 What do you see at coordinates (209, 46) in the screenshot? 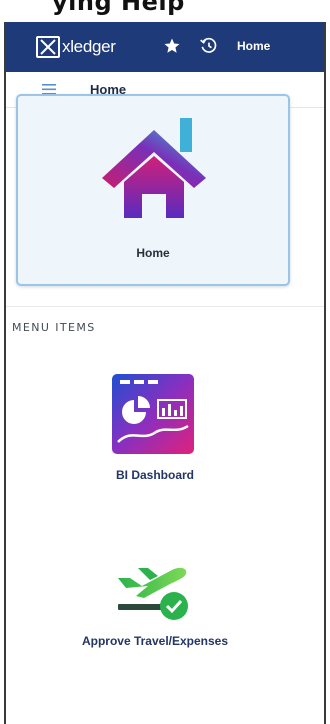
I see `history-icon` at bounding box center [209, 46].